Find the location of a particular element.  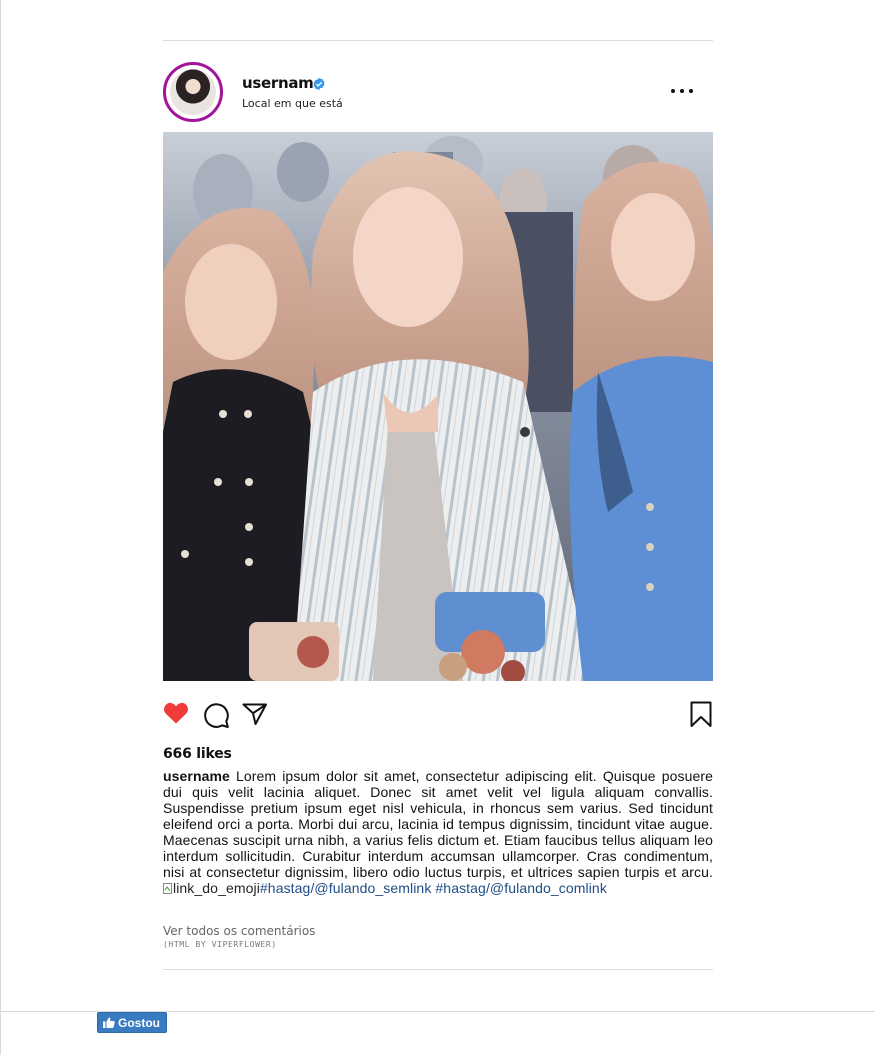

caption-username: username is located at coordinates (196, 776).